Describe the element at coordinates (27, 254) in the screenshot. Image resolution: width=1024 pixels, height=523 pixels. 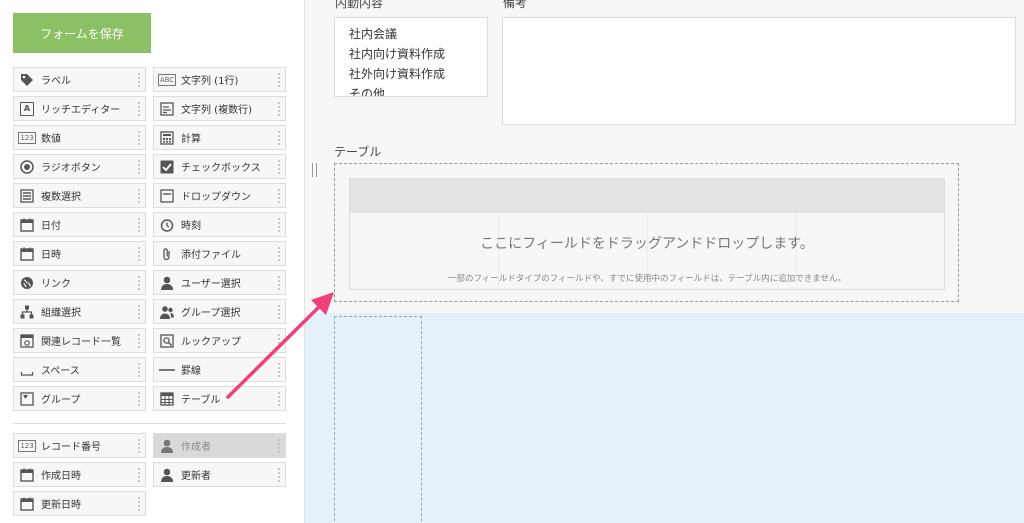
I see `datetime-icon` at that location.